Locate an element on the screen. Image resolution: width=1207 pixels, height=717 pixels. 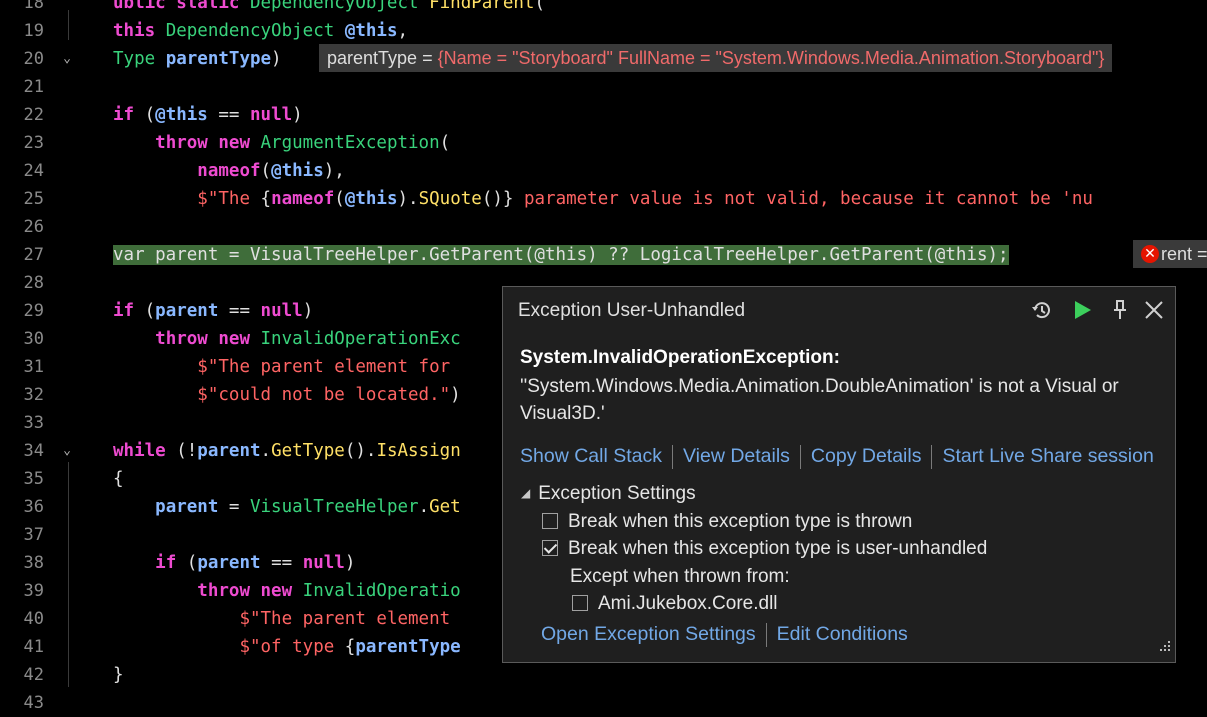
line-number: 27 is located at coordinates (33, 255).